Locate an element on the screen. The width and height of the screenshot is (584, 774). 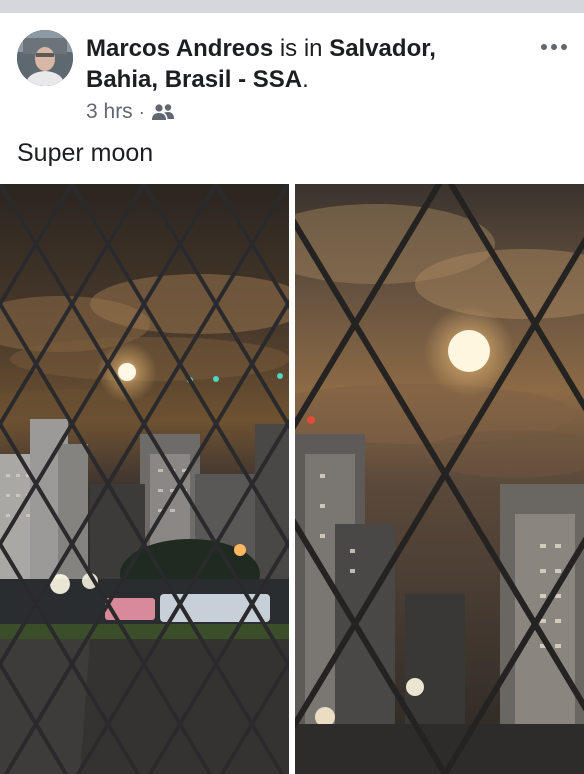
top-divider-bar is located at coordinates (292, 6).